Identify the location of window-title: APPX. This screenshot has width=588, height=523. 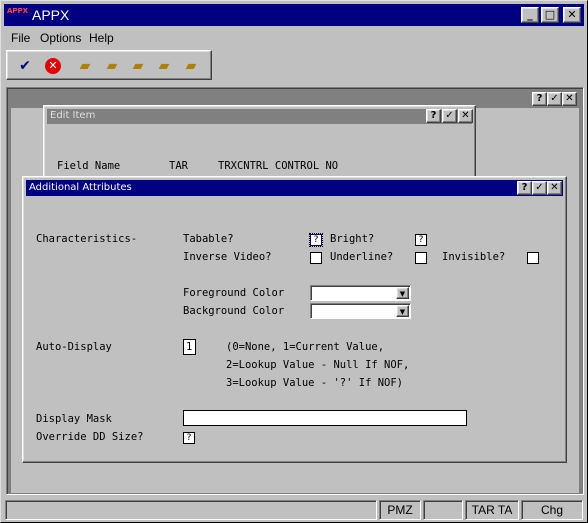
(51, 15).